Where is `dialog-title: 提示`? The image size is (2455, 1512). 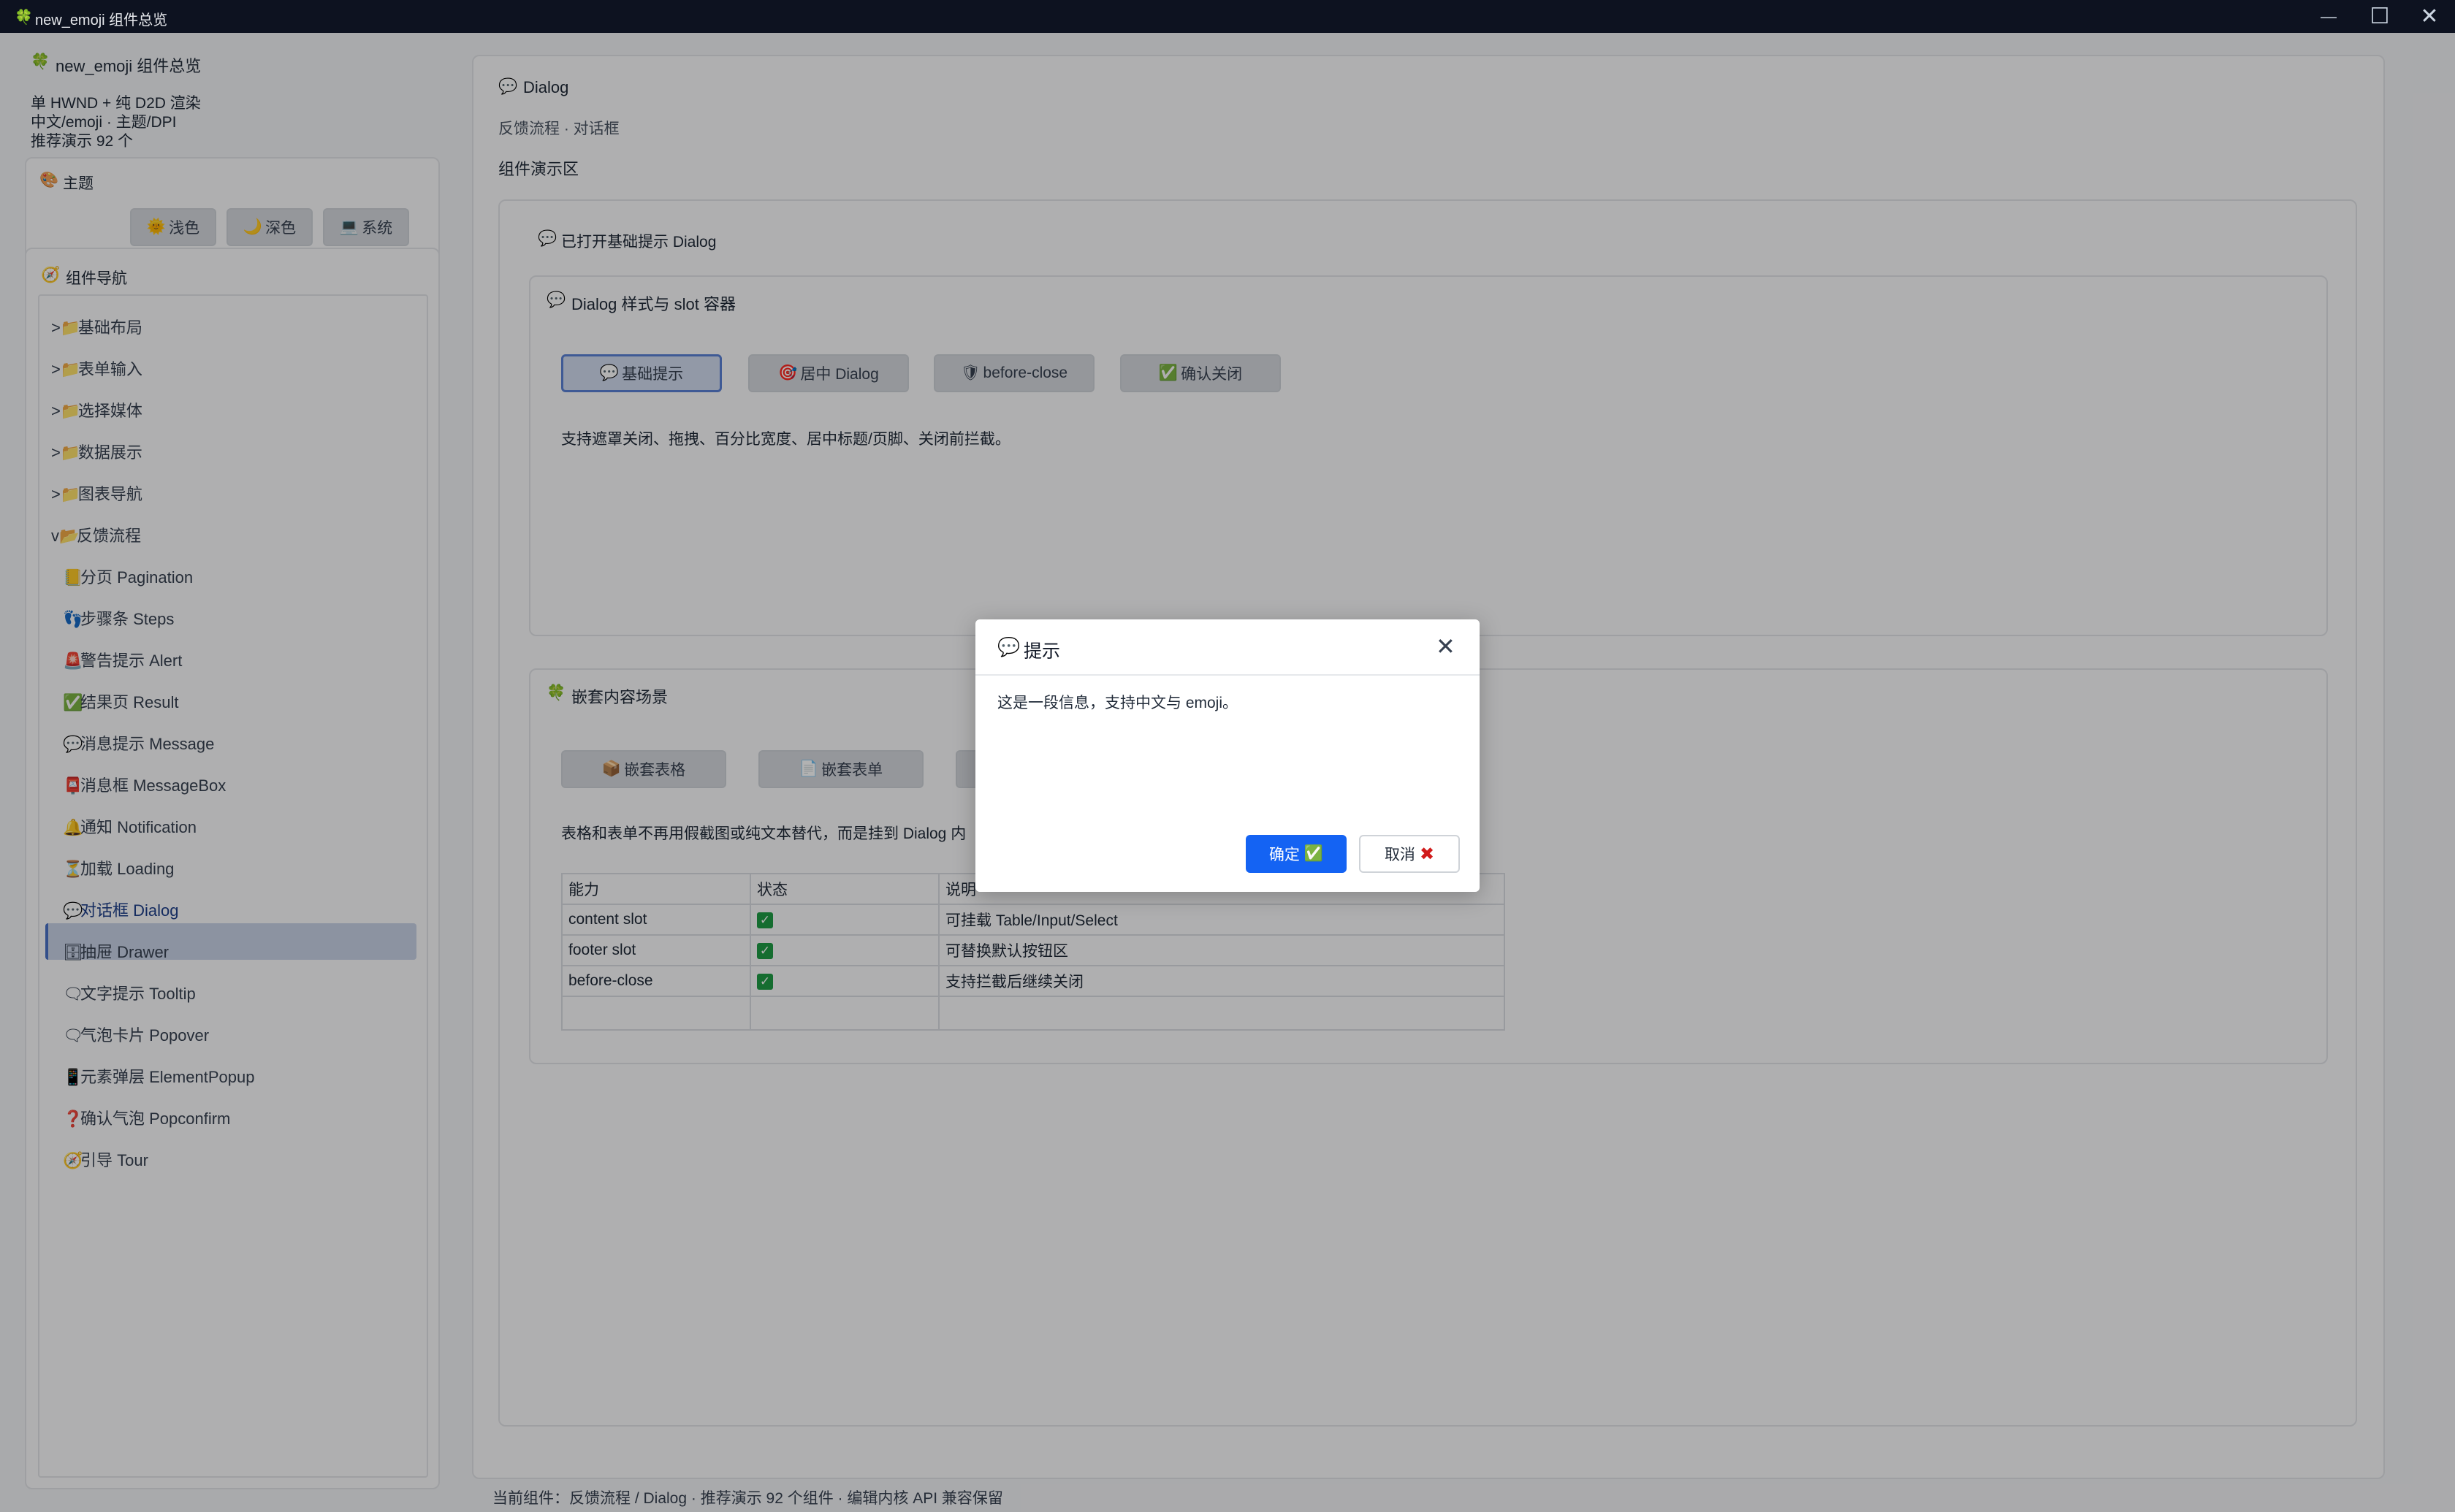 dialog-title: 提示 is located at coordinates (1042, 651).